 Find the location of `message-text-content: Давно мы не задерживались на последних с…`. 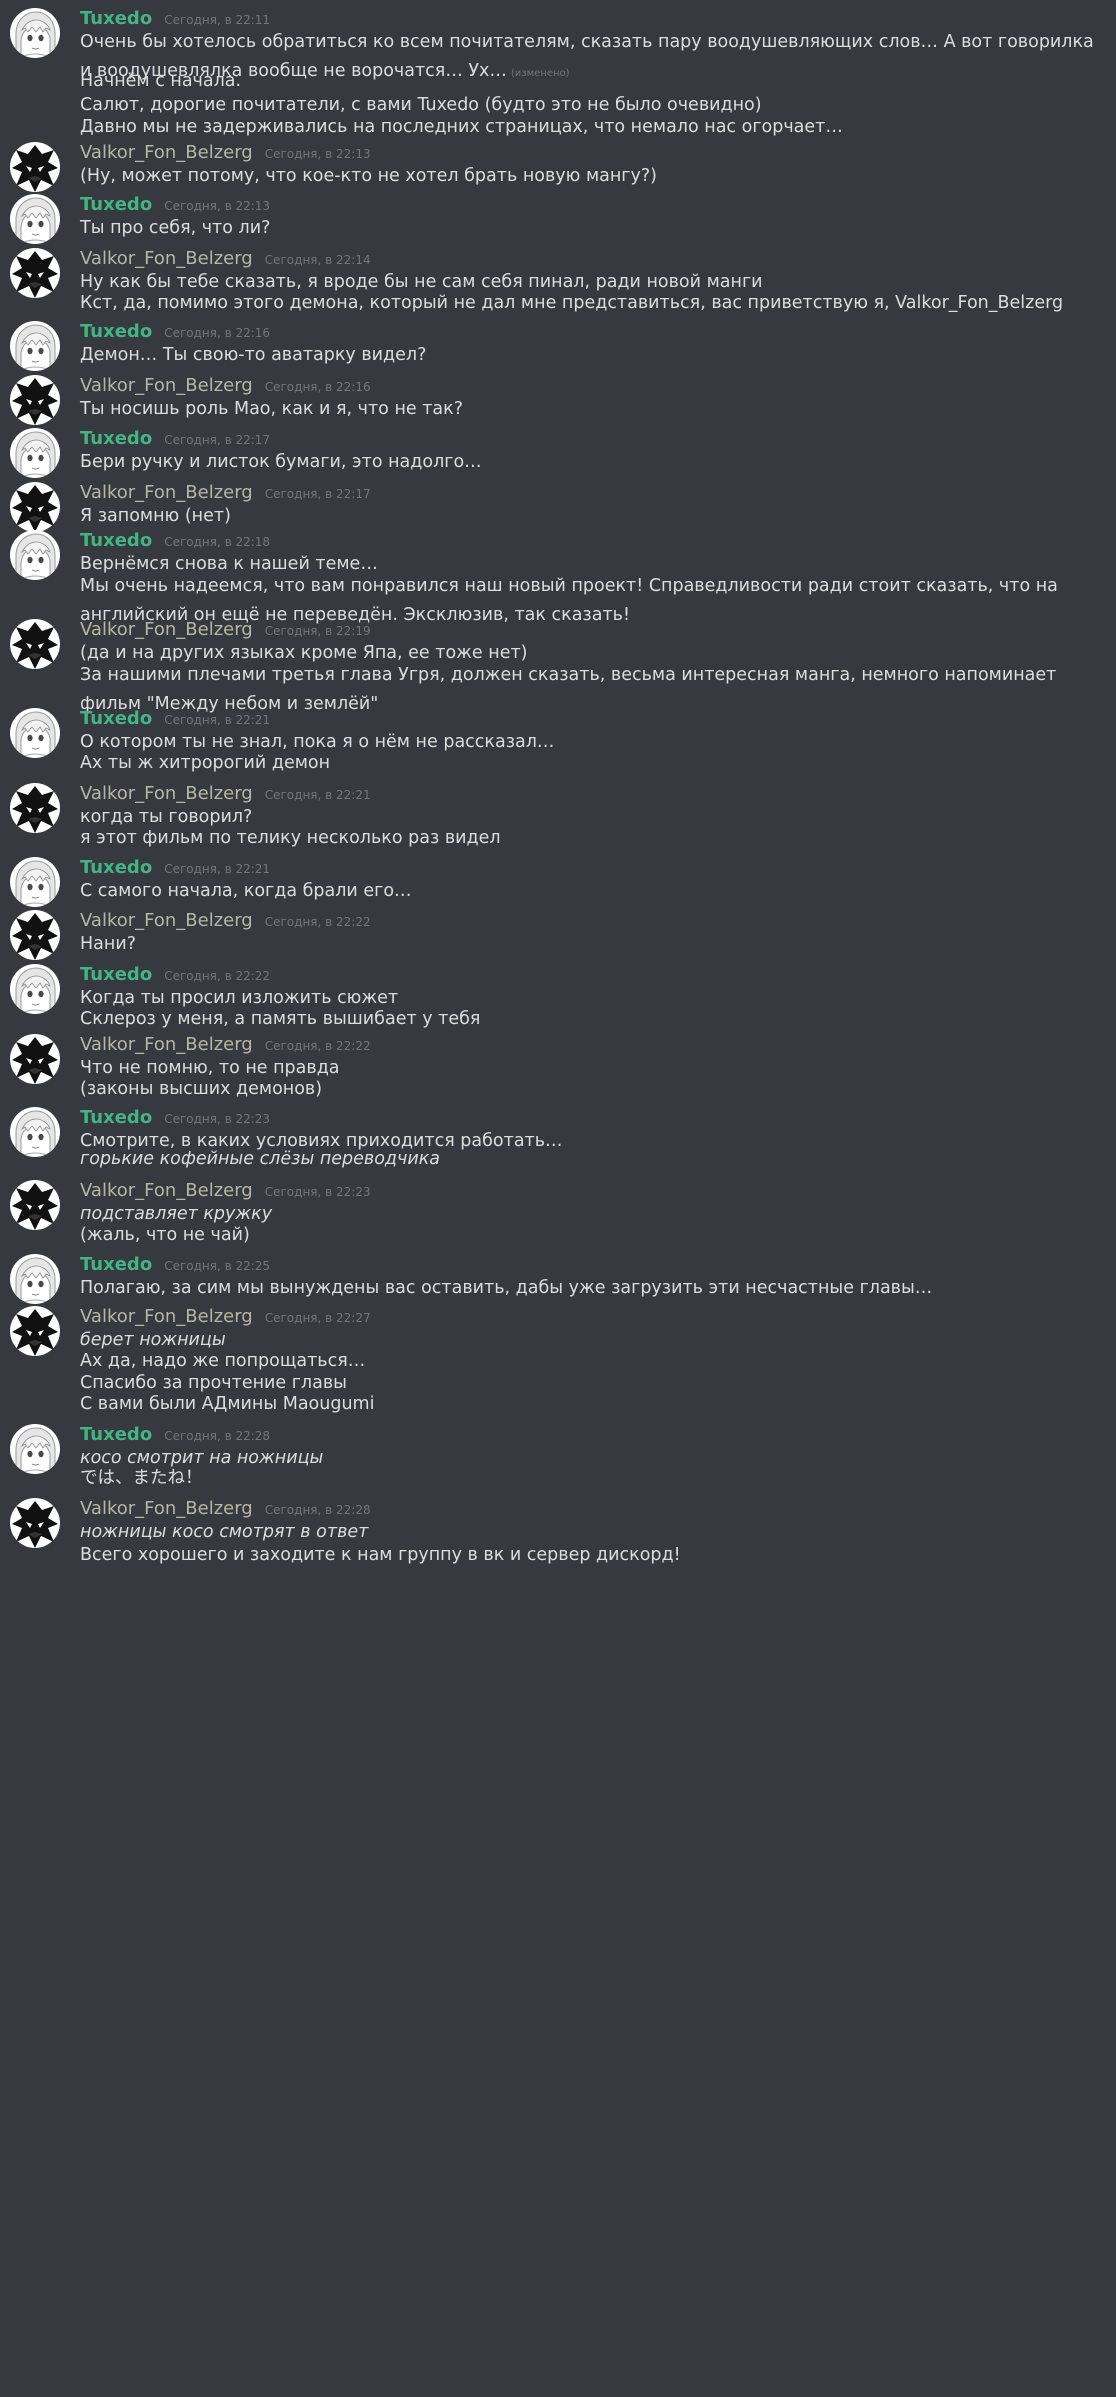

message-text-content: Давно мы не задерживались на последних с… is located at coordinates (461, 127).